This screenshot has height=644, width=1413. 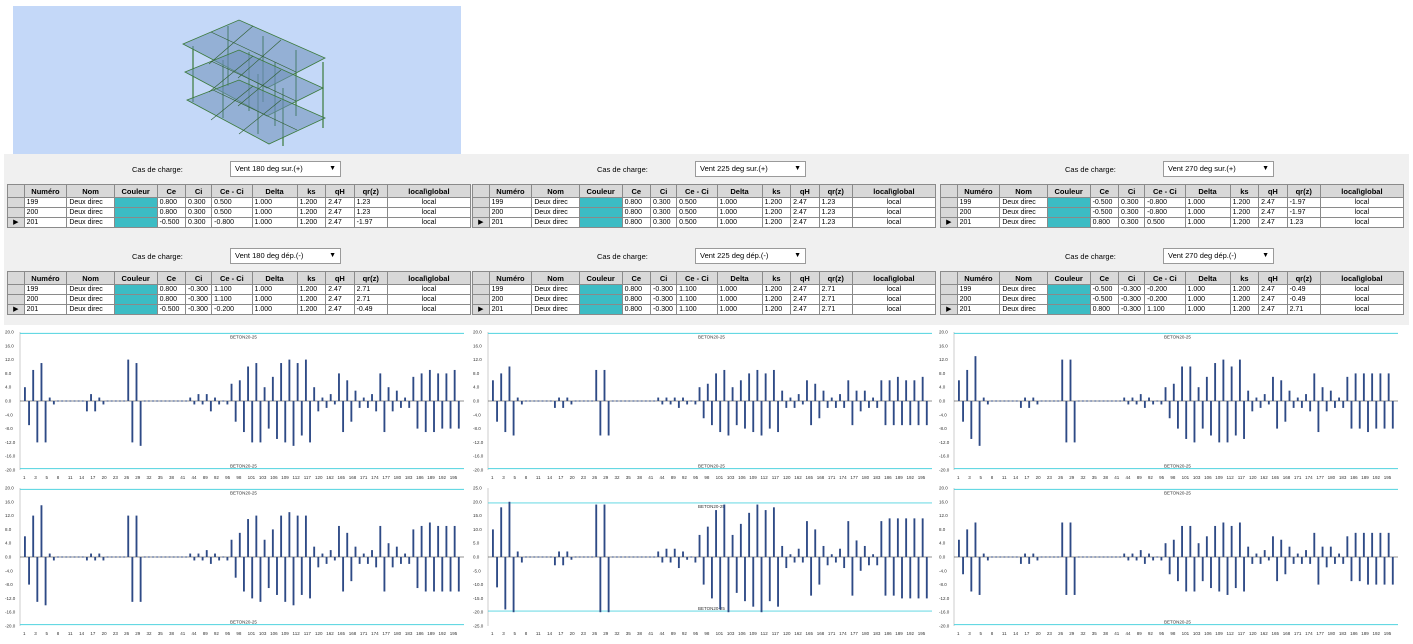 What do you see at coordinates (1165, 212) in the screenshot?
I see `cell-ceci: -0.800` at bounding box center [1165, 212].